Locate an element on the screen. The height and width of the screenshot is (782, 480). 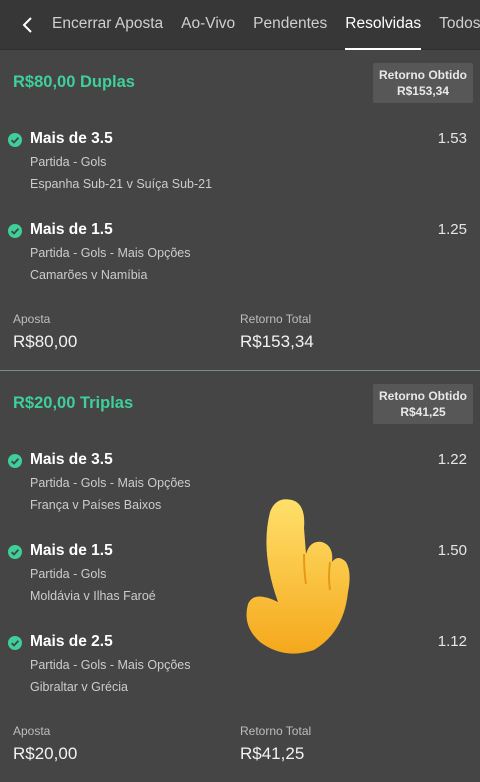
selection-odds: 1.25 is located at coordinates (452, 229).